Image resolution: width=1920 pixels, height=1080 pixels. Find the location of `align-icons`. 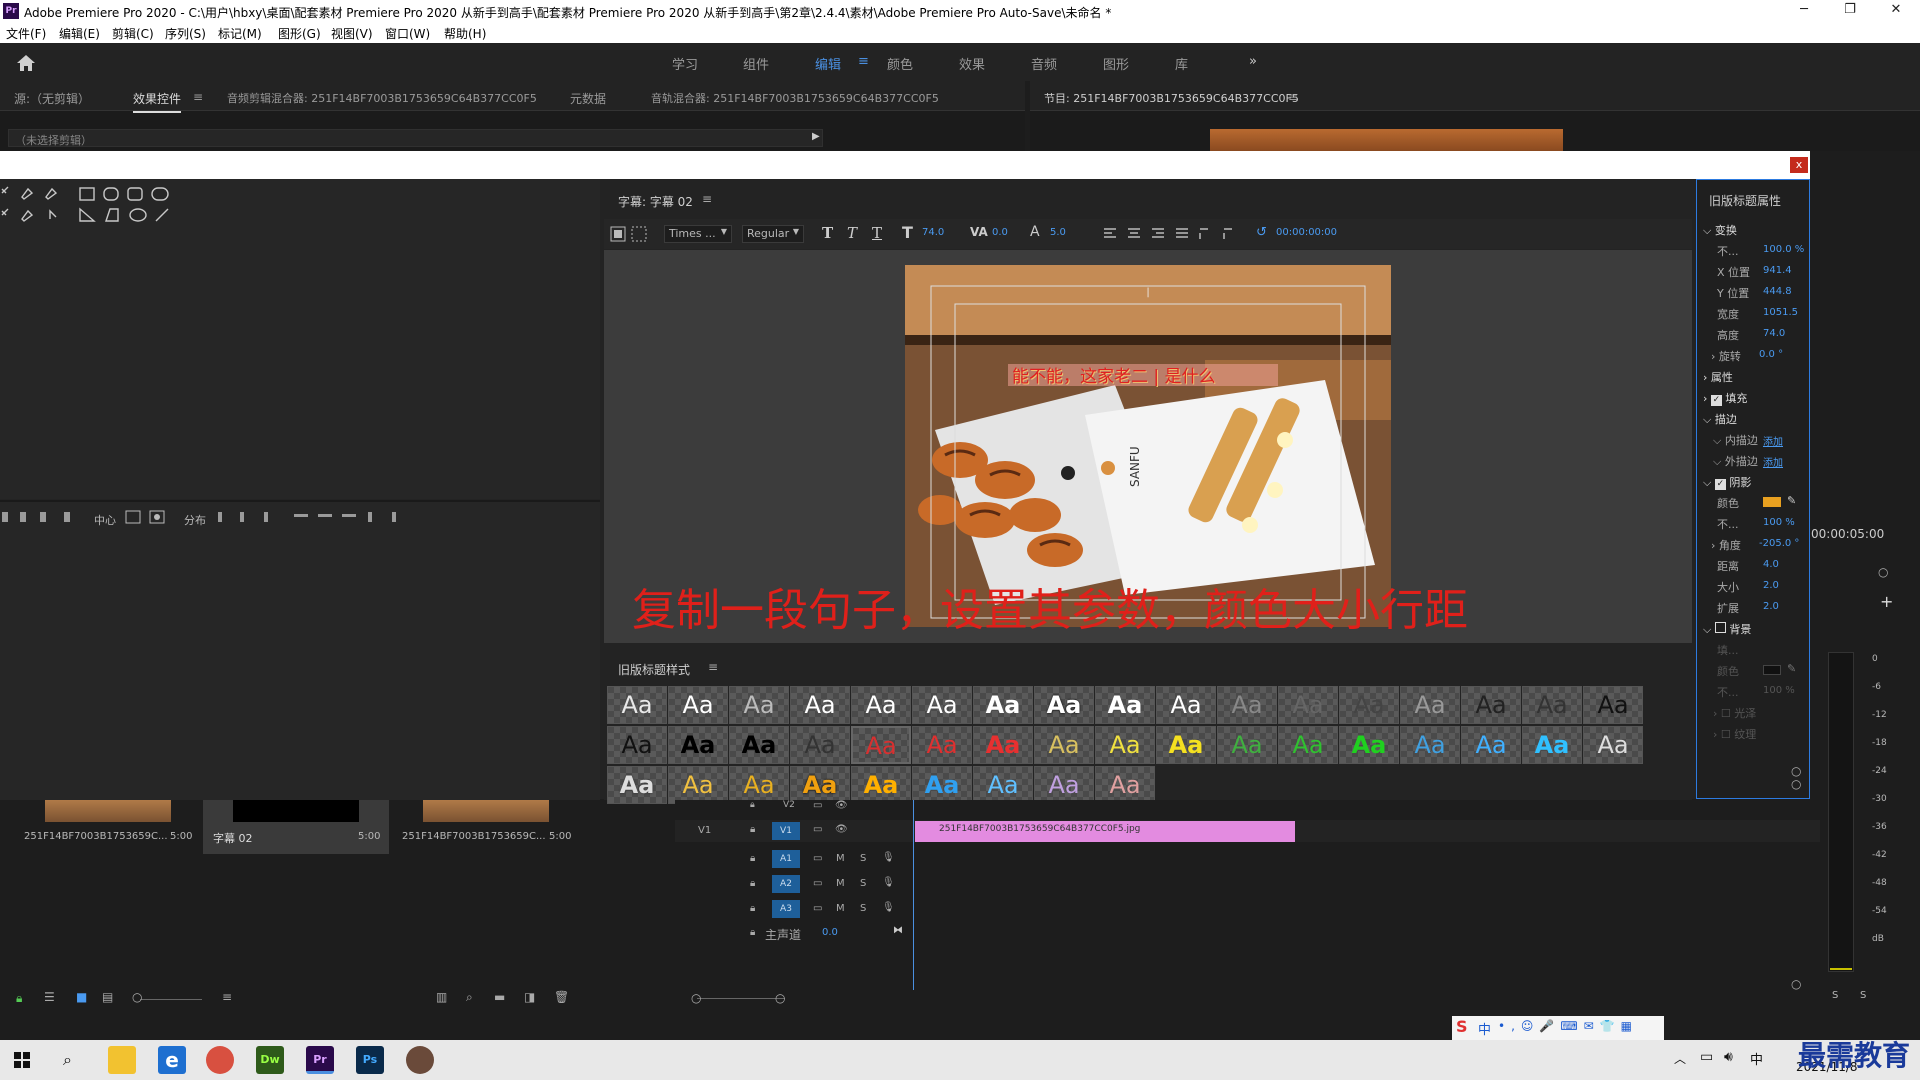

align-icons is located at coordinates (45, 517).